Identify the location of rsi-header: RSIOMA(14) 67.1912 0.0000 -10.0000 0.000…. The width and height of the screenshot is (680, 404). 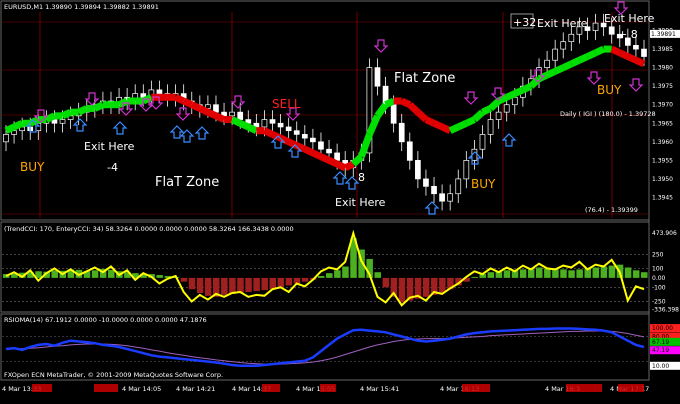
(105, 320).